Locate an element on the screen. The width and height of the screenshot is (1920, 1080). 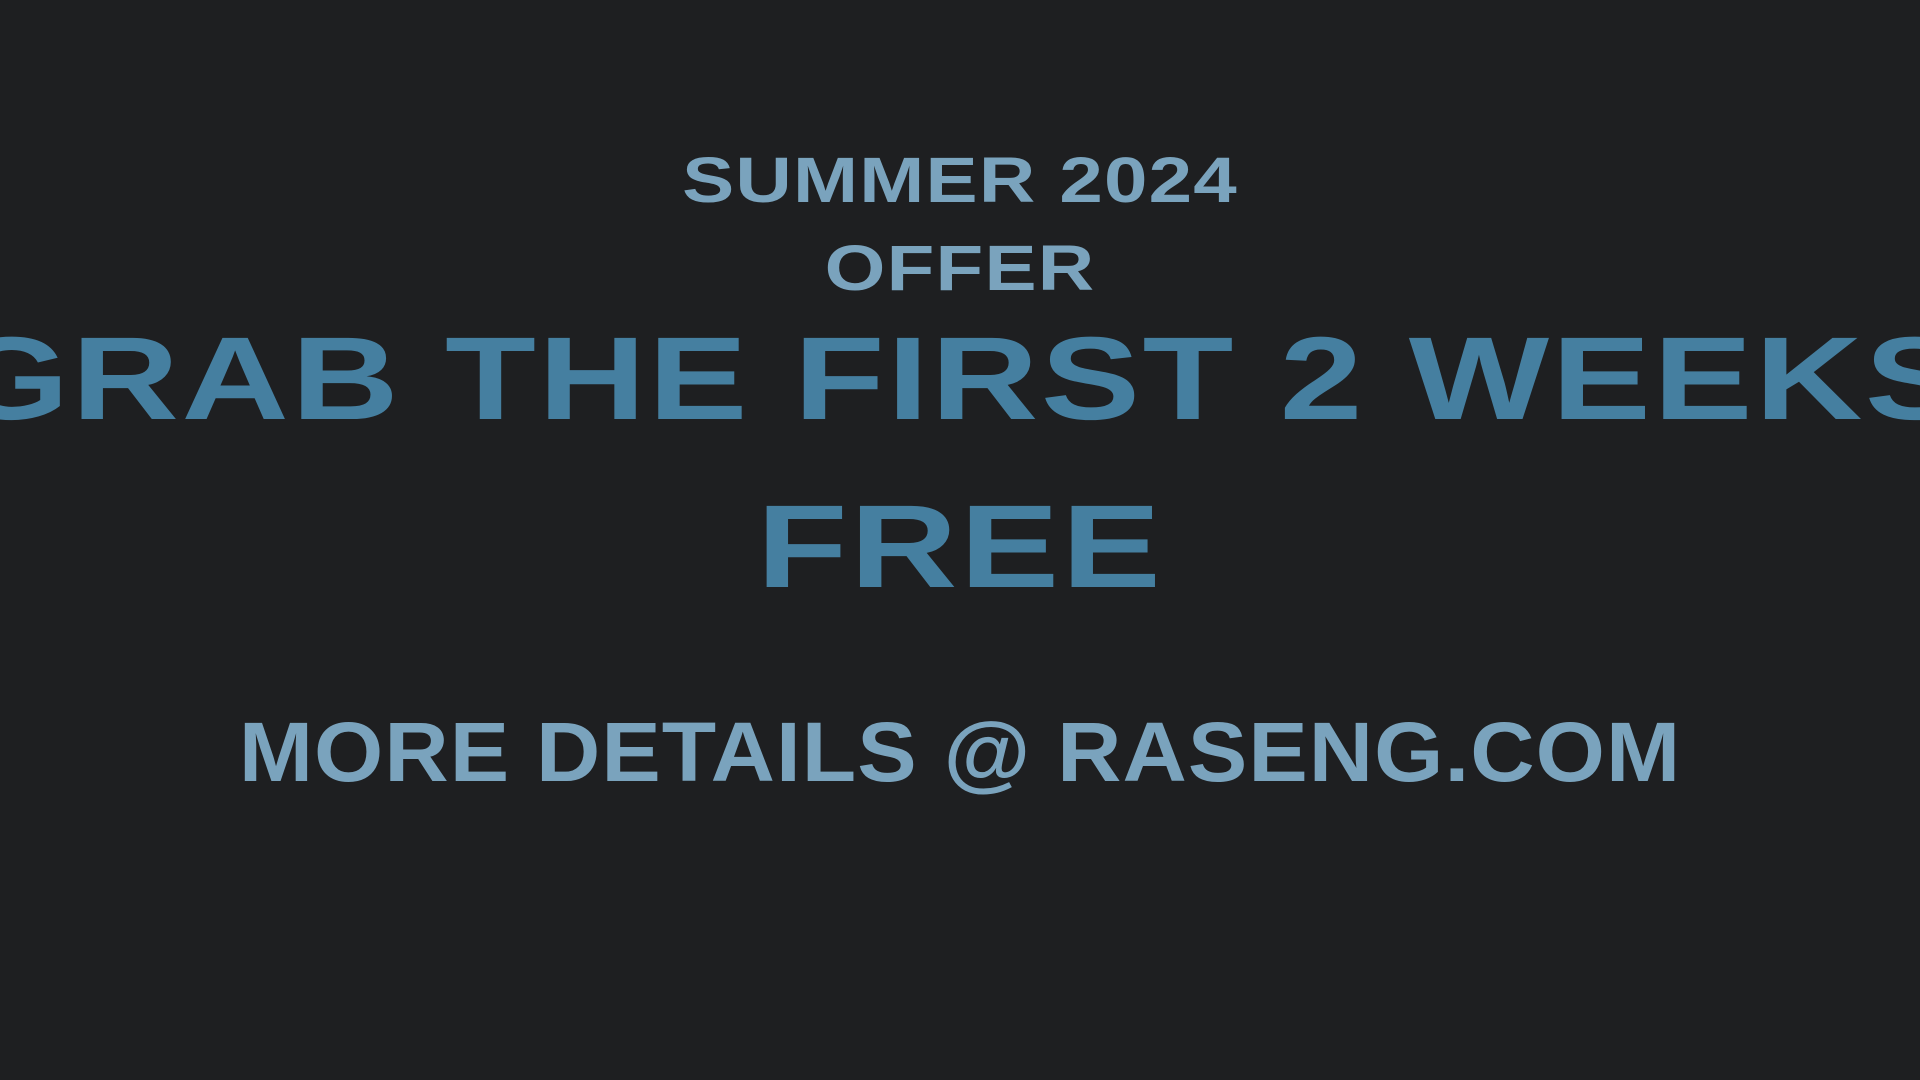
promo-eyebrow-season: SUMMER 2024 is located at coordinates (960, 180).